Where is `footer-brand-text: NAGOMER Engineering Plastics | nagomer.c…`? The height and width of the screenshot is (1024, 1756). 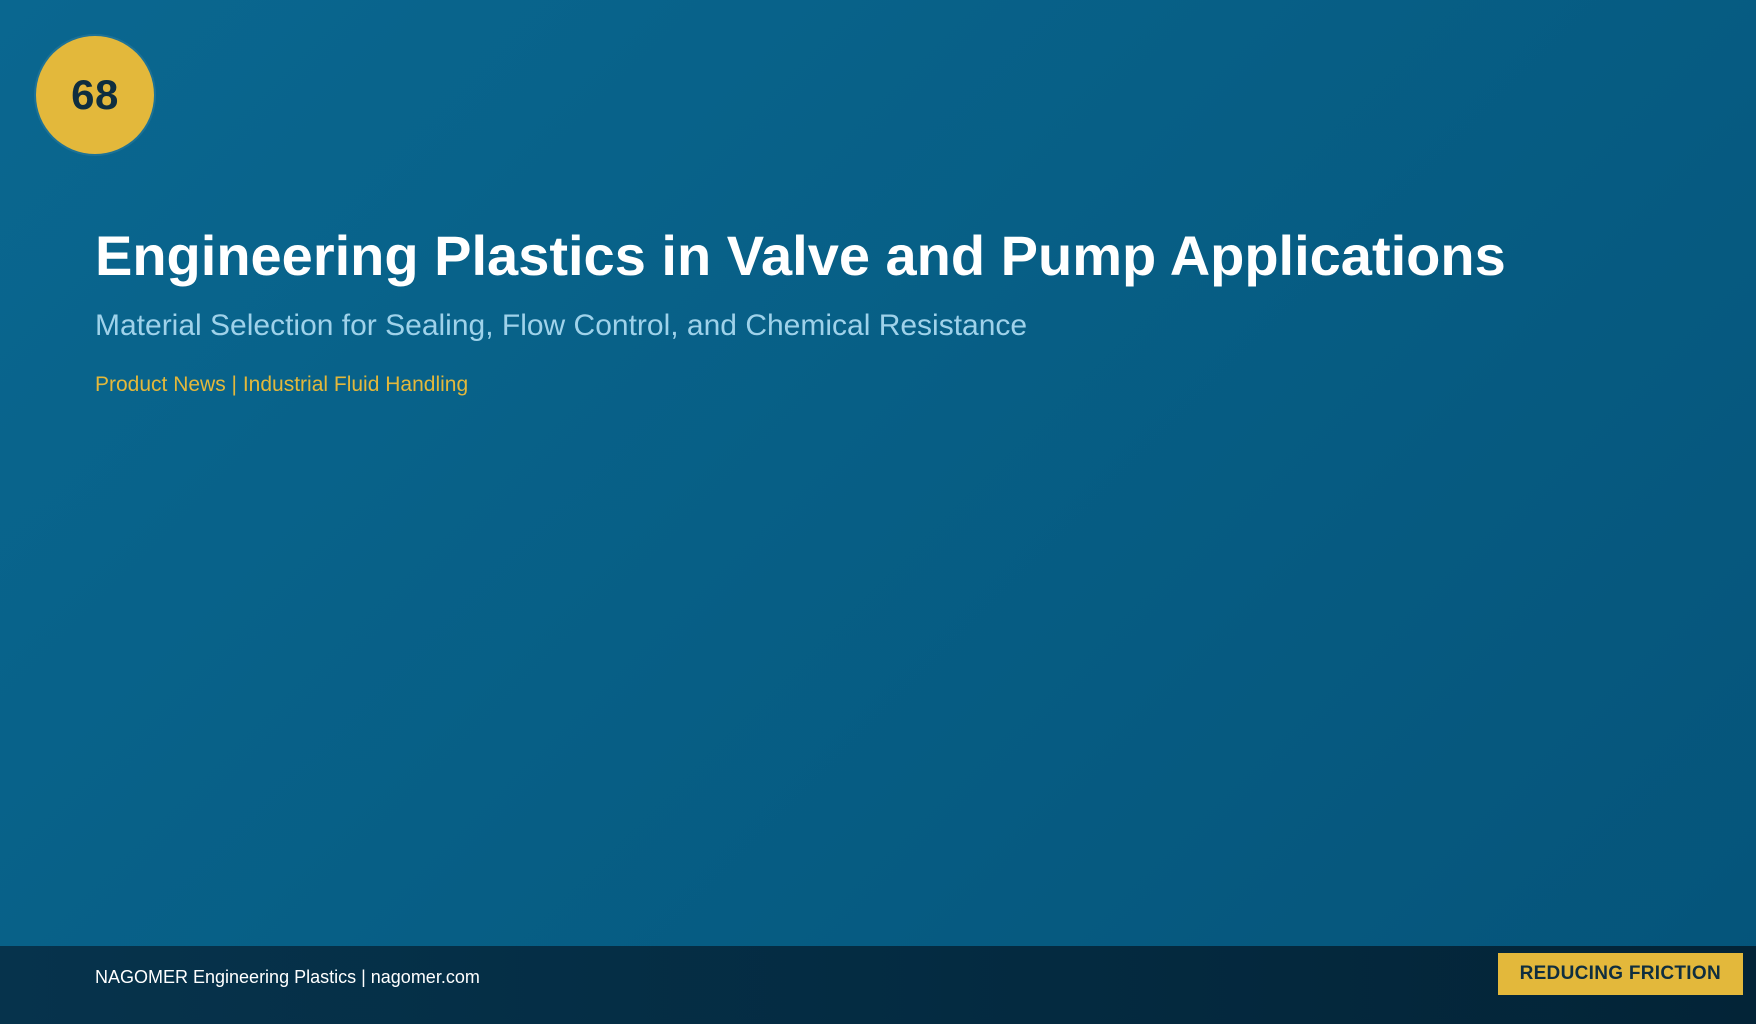 footer-brand-text: NAGOMER Engineering Plastics | nagomer.c… is located at coordinates (287, 977).